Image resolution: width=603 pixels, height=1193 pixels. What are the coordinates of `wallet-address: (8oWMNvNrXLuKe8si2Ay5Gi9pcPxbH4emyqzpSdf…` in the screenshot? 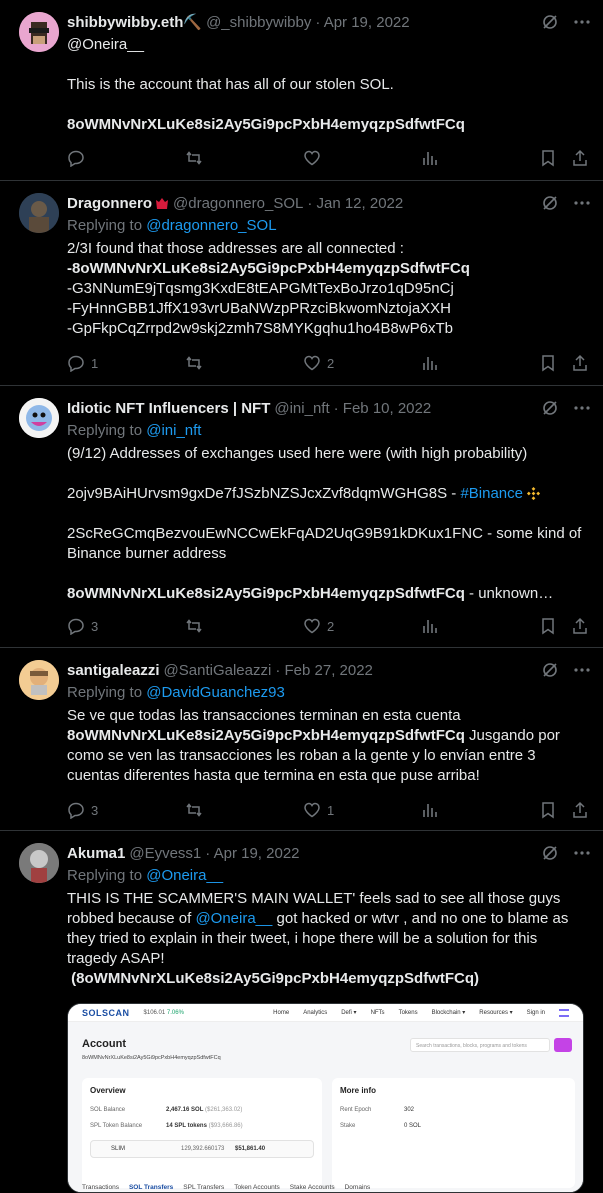 It's located at (273, 978).